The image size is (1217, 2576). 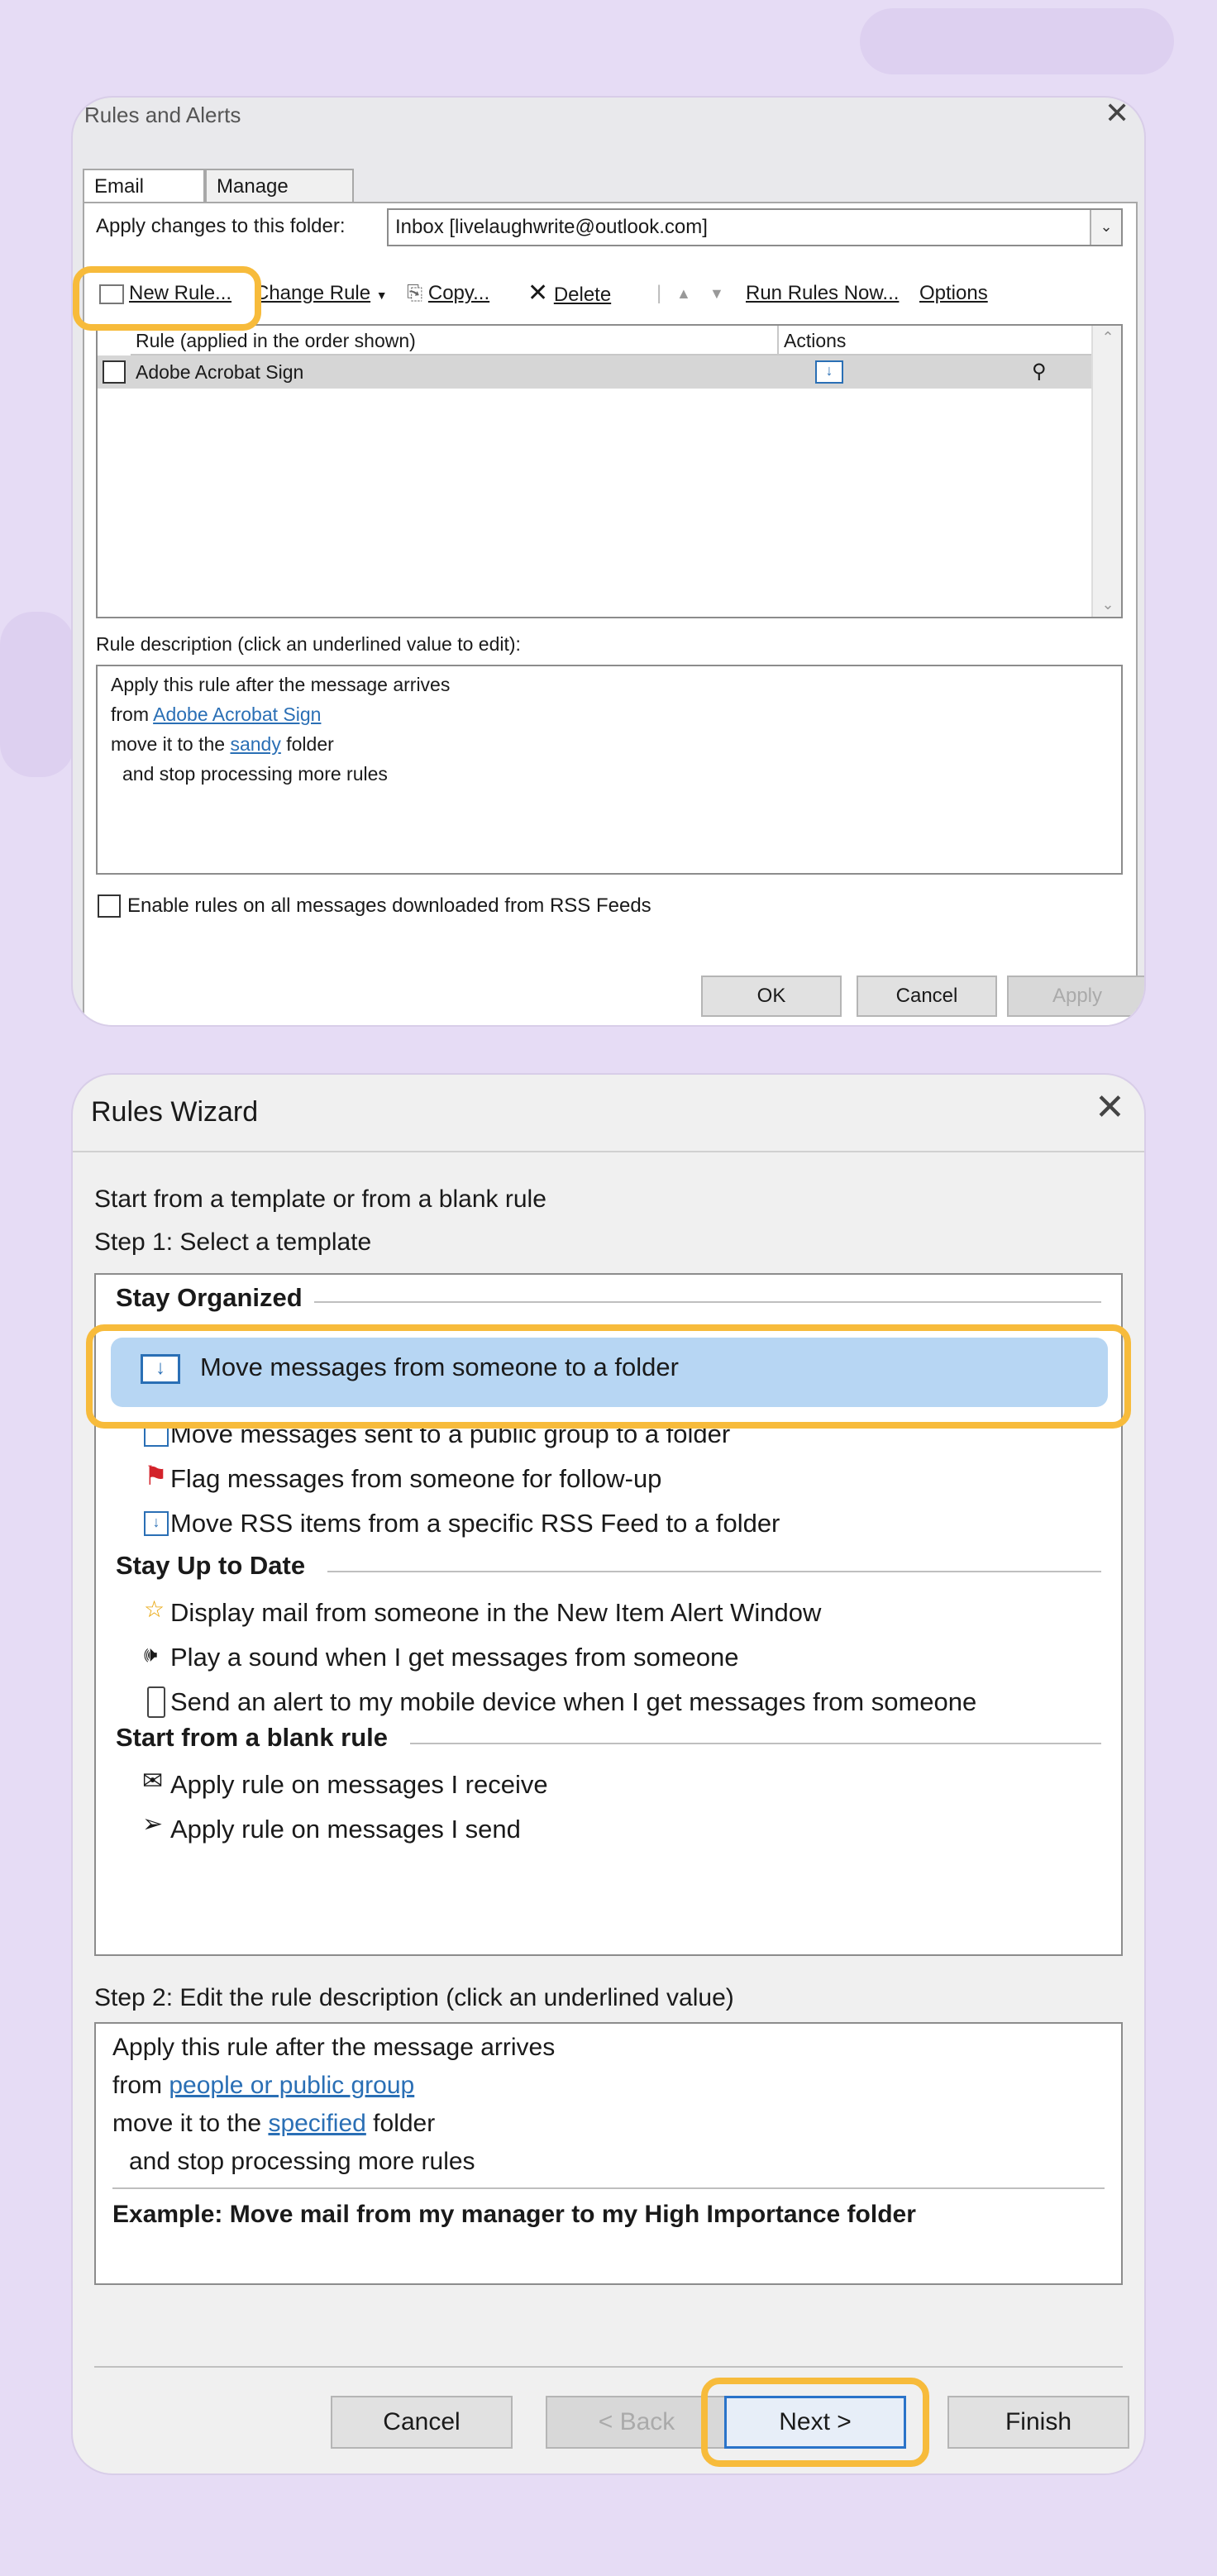 What do you see at coordinates (815, 2422) in the screenshot?
I see `next-button-highlight` at bounding box center [815, 2422].